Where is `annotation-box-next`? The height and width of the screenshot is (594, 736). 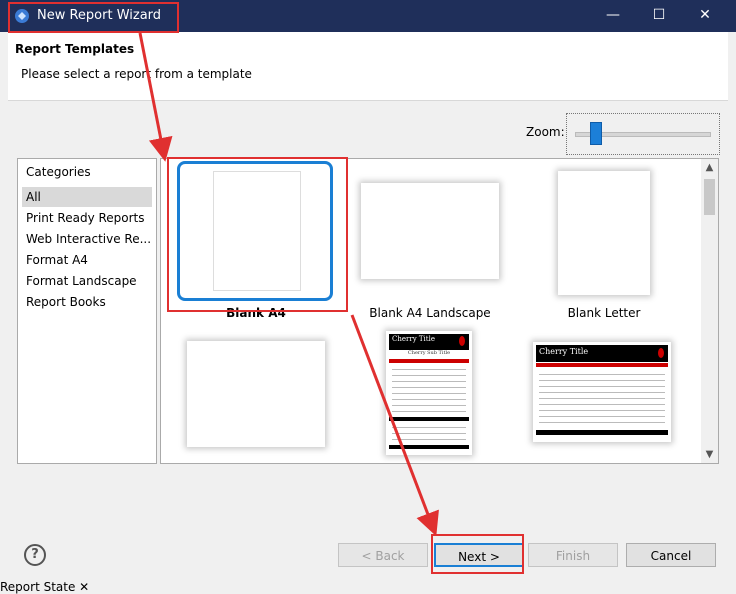 annotation-box-next is located at coordinates (477, 554).